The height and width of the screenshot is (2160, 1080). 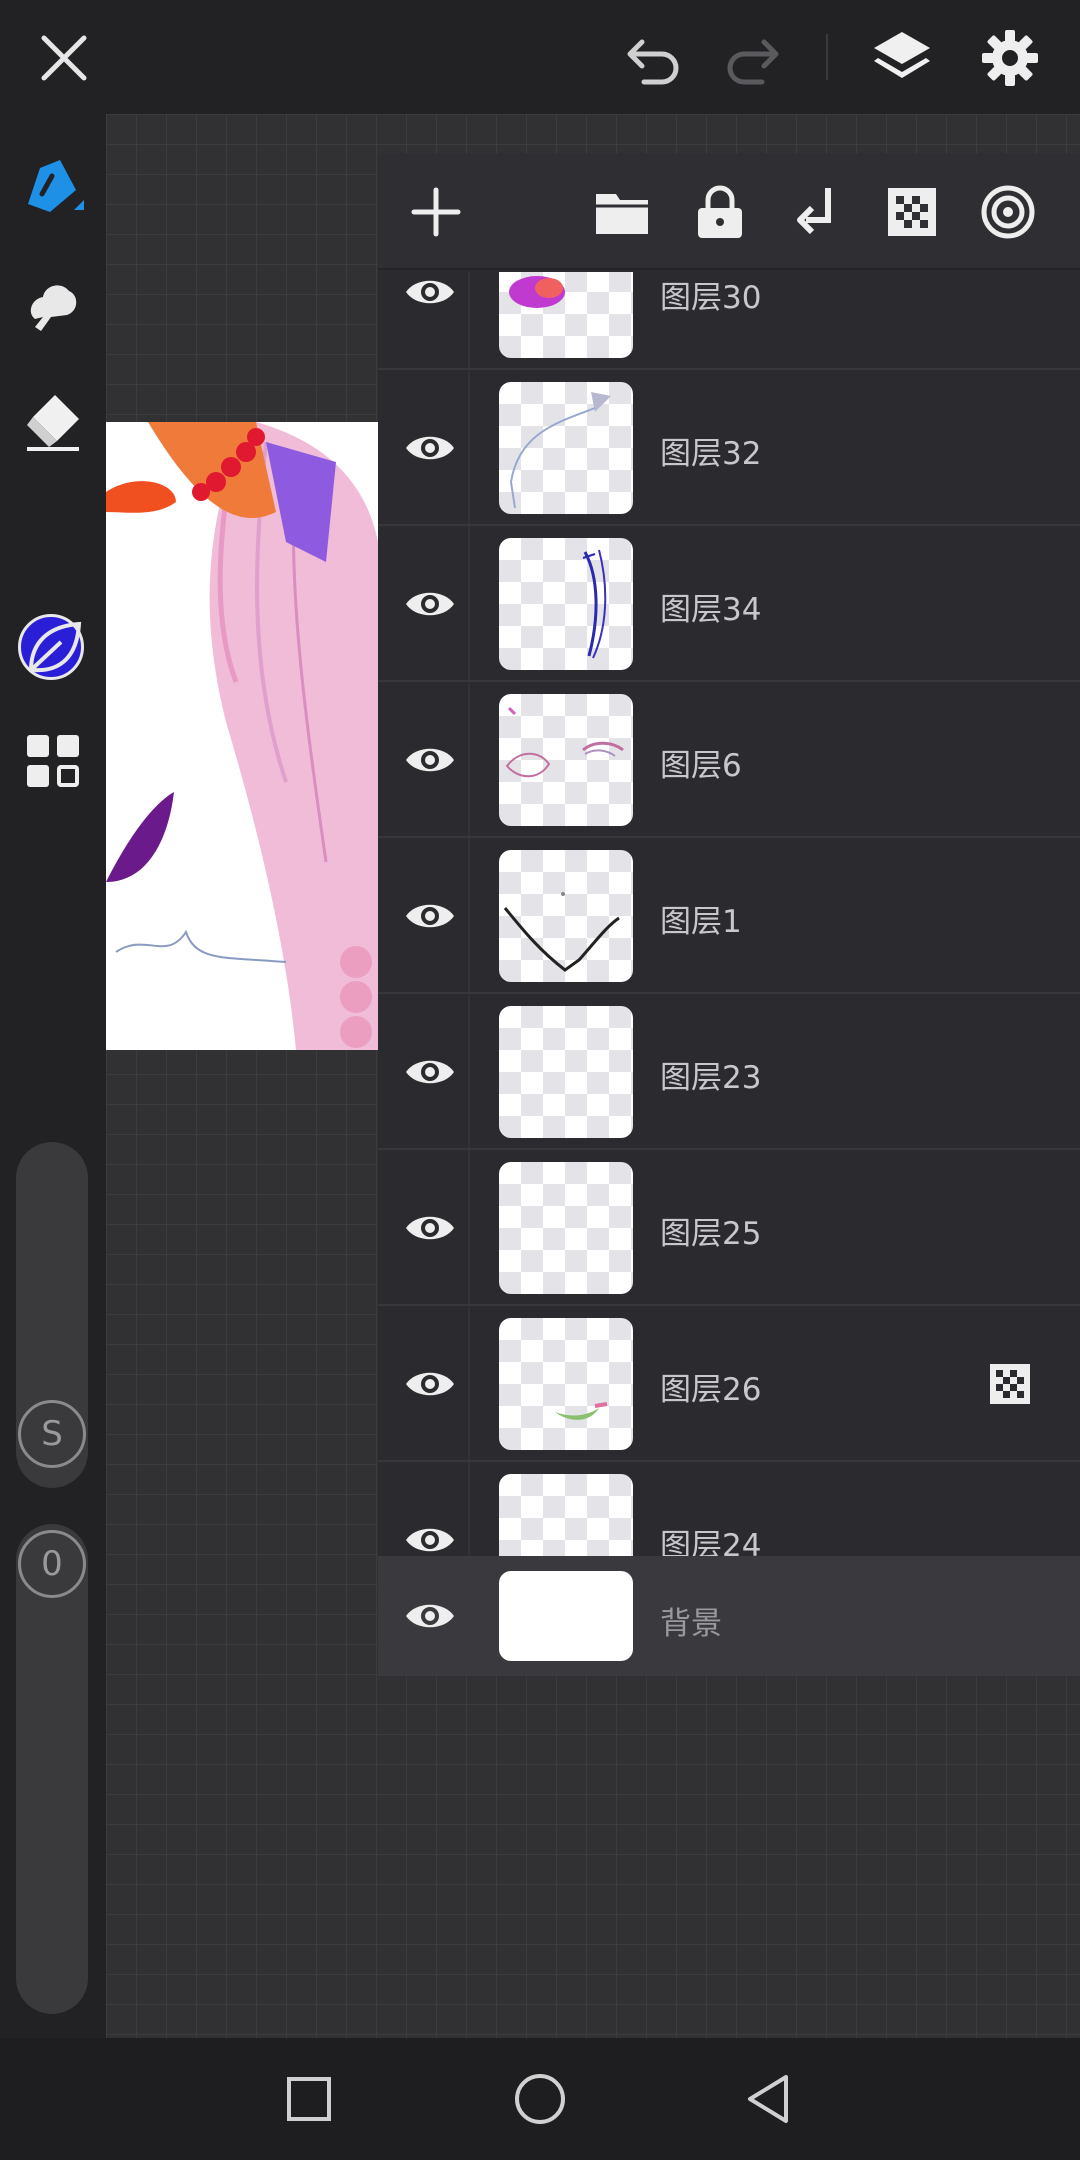 I want to click on layer-row: 图层23, so click(x=729, y=1072).